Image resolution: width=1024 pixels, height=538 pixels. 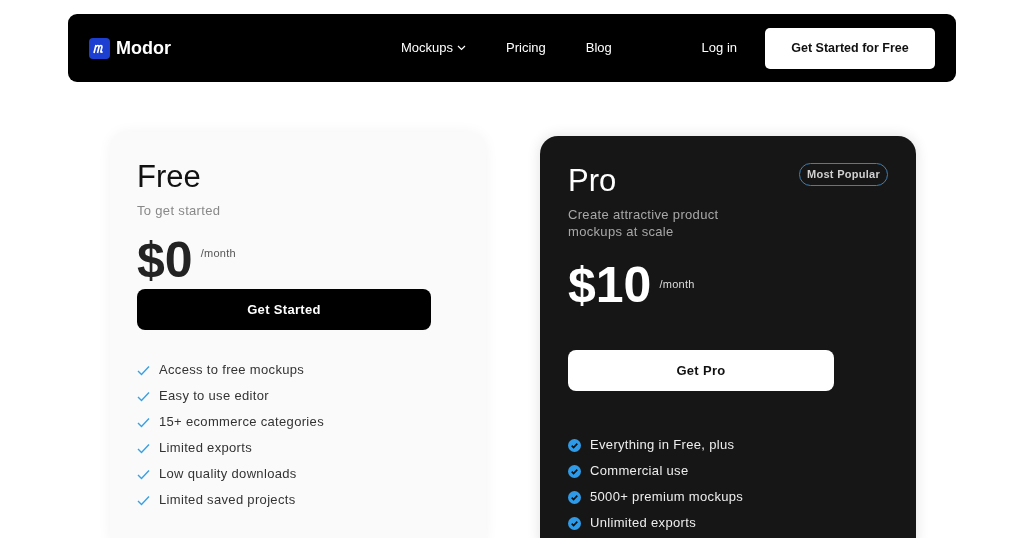 What do you see at coordinates (214, 396) in the screenshot?
I see `feature-text: Easy to use editor` at bounding box center [214, 396].